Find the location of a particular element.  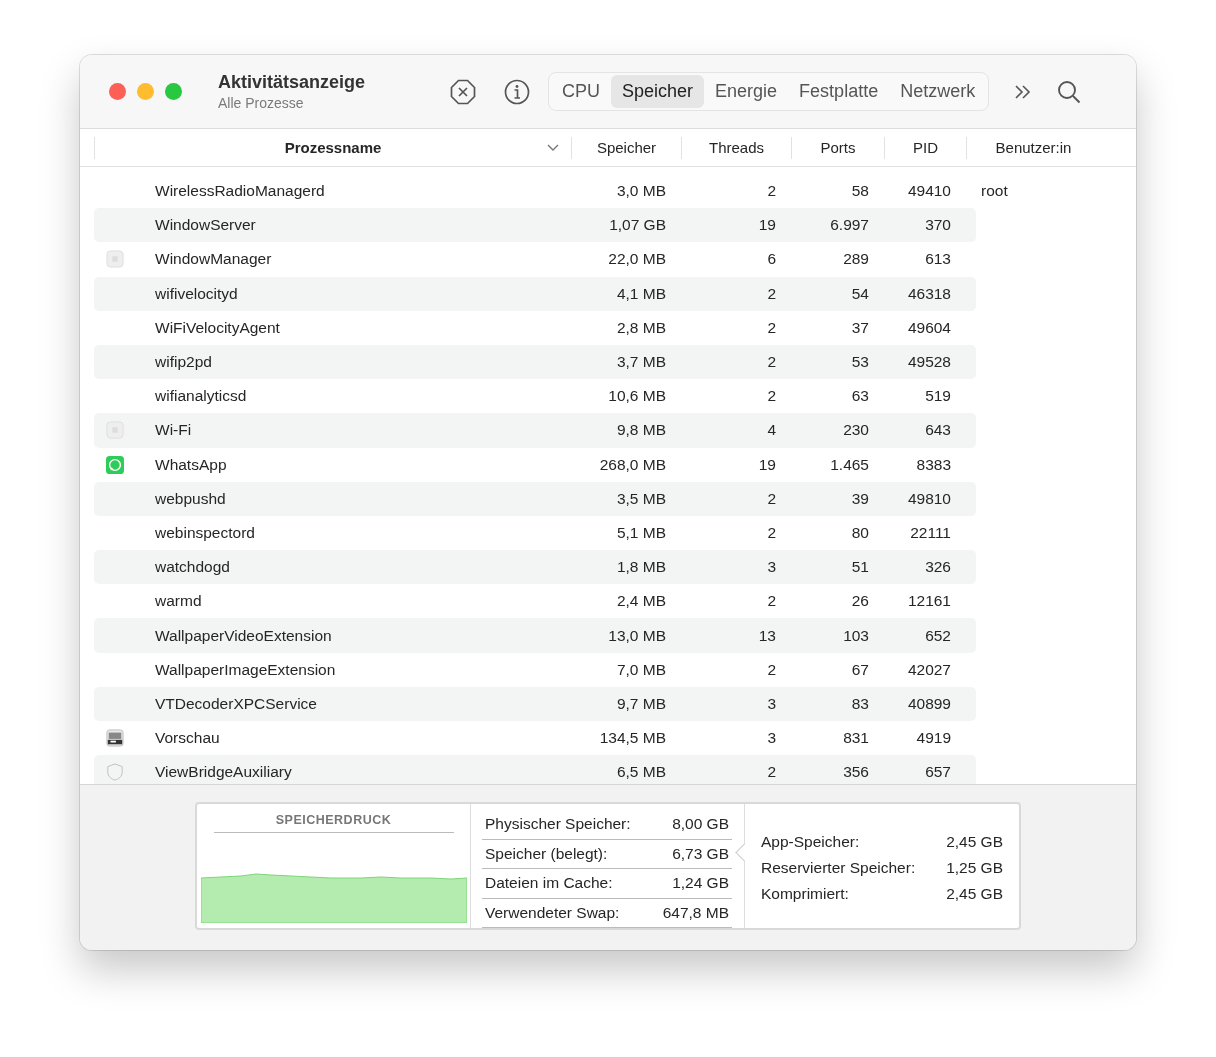

pid-cell-text: 652 is located at coordinates (938, 635).